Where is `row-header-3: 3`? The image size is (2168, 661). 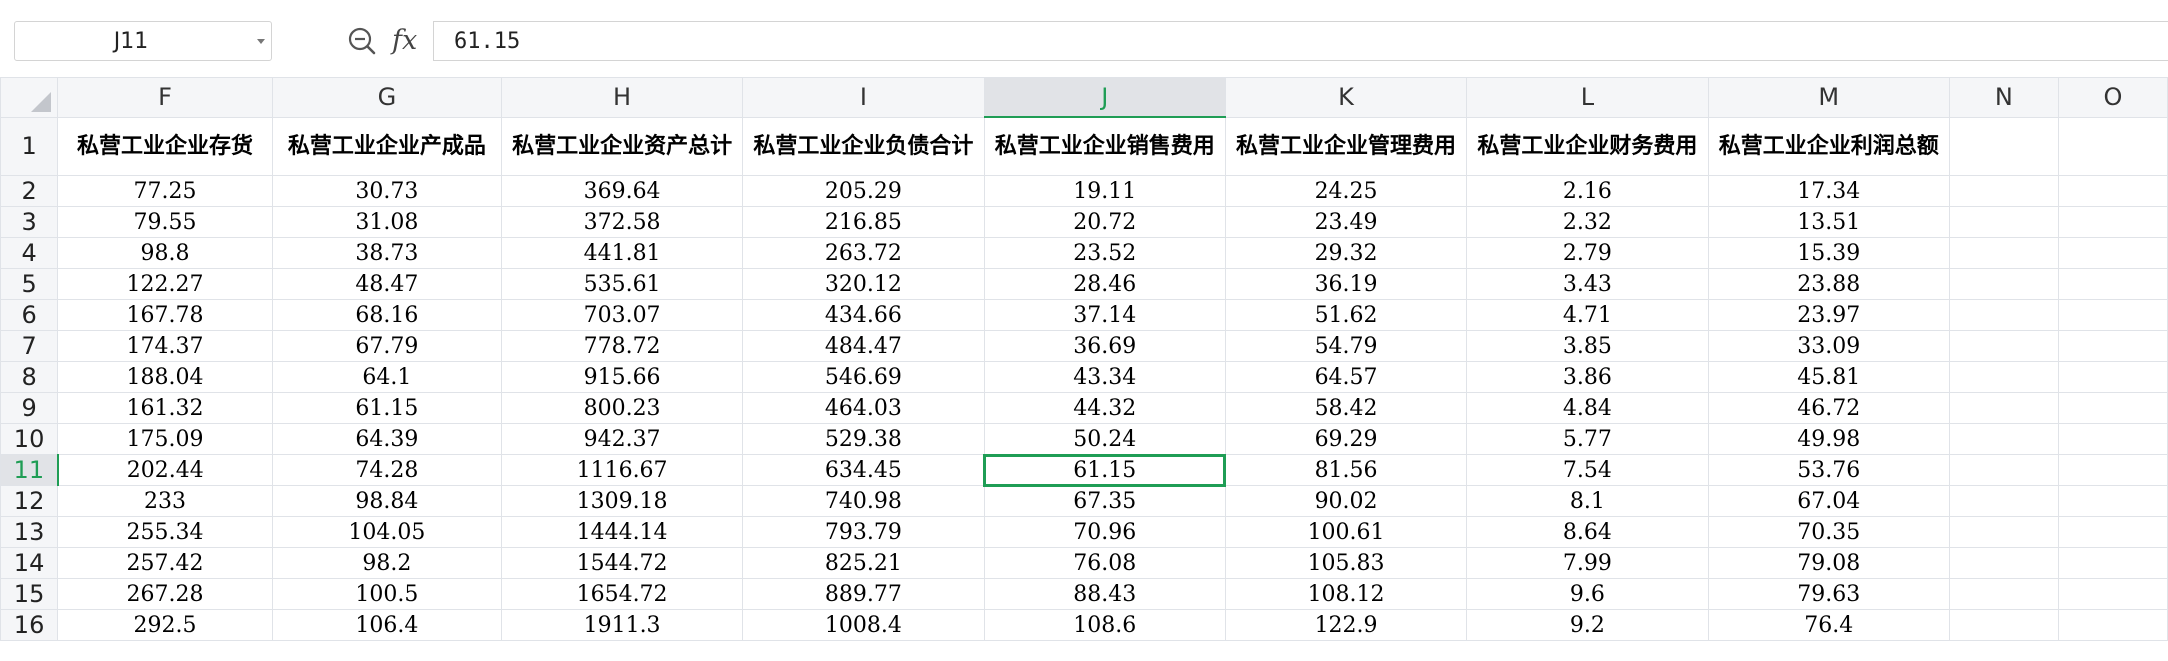 row-header-3: 3 is located at coordinates (29, 222).